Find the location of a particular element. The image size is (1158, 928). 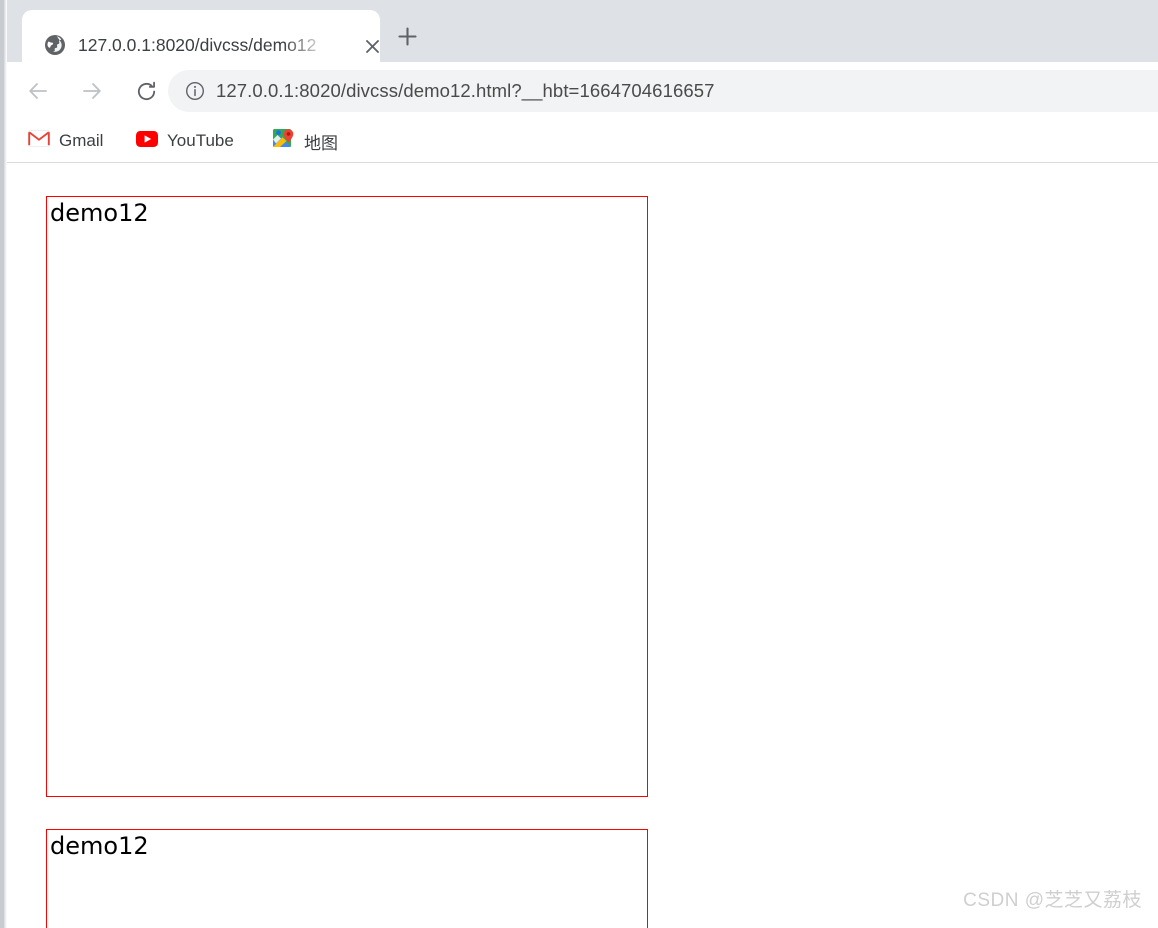

gmail-icon is located at coordinates (39, 141).